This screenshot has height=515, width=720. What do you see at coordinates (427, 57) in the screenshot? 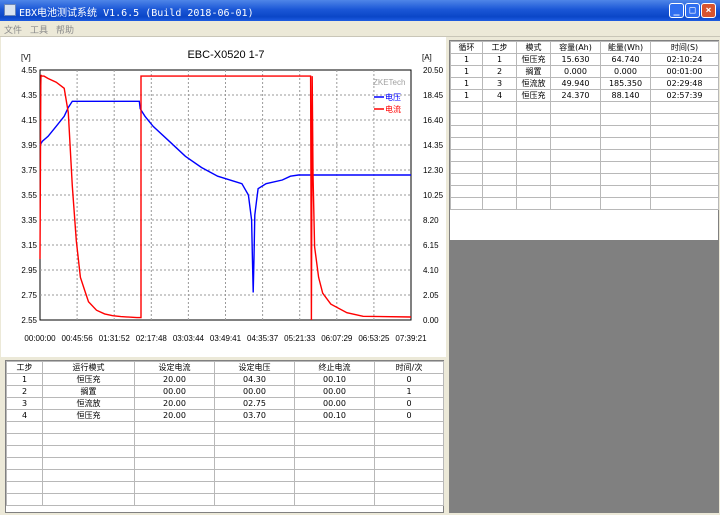
I see `right-unit-label: [A]` at bounding box center [427, 57].